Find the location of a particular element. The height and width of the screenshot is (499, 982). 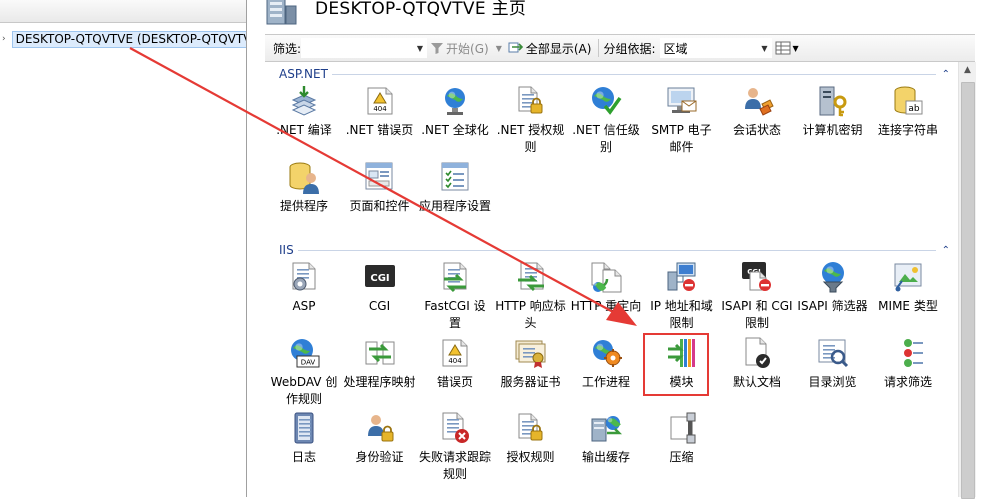

feature-net-authorization: .NET 授权规则 is located at coordinates (531, 121).